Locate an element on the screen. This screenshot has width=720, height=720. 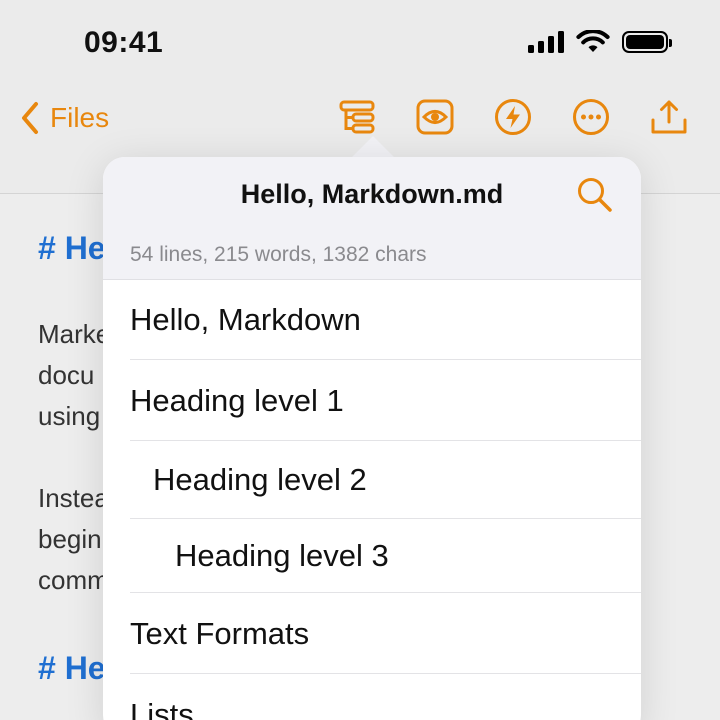
share-icon is located at coordinates (669, 117).